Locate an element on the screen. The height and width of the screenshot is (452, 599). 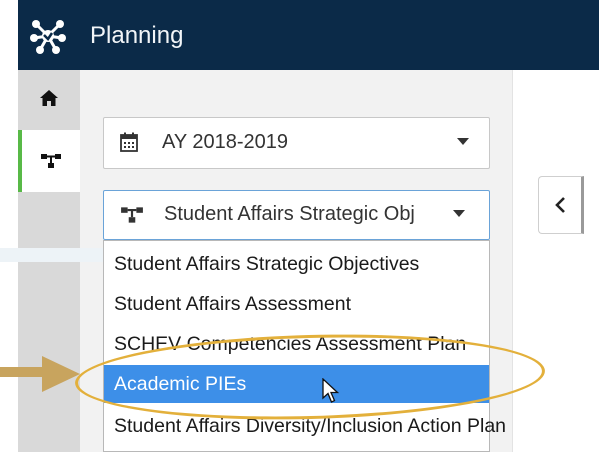
app-title: Planning is located at coordinates (137, 35).